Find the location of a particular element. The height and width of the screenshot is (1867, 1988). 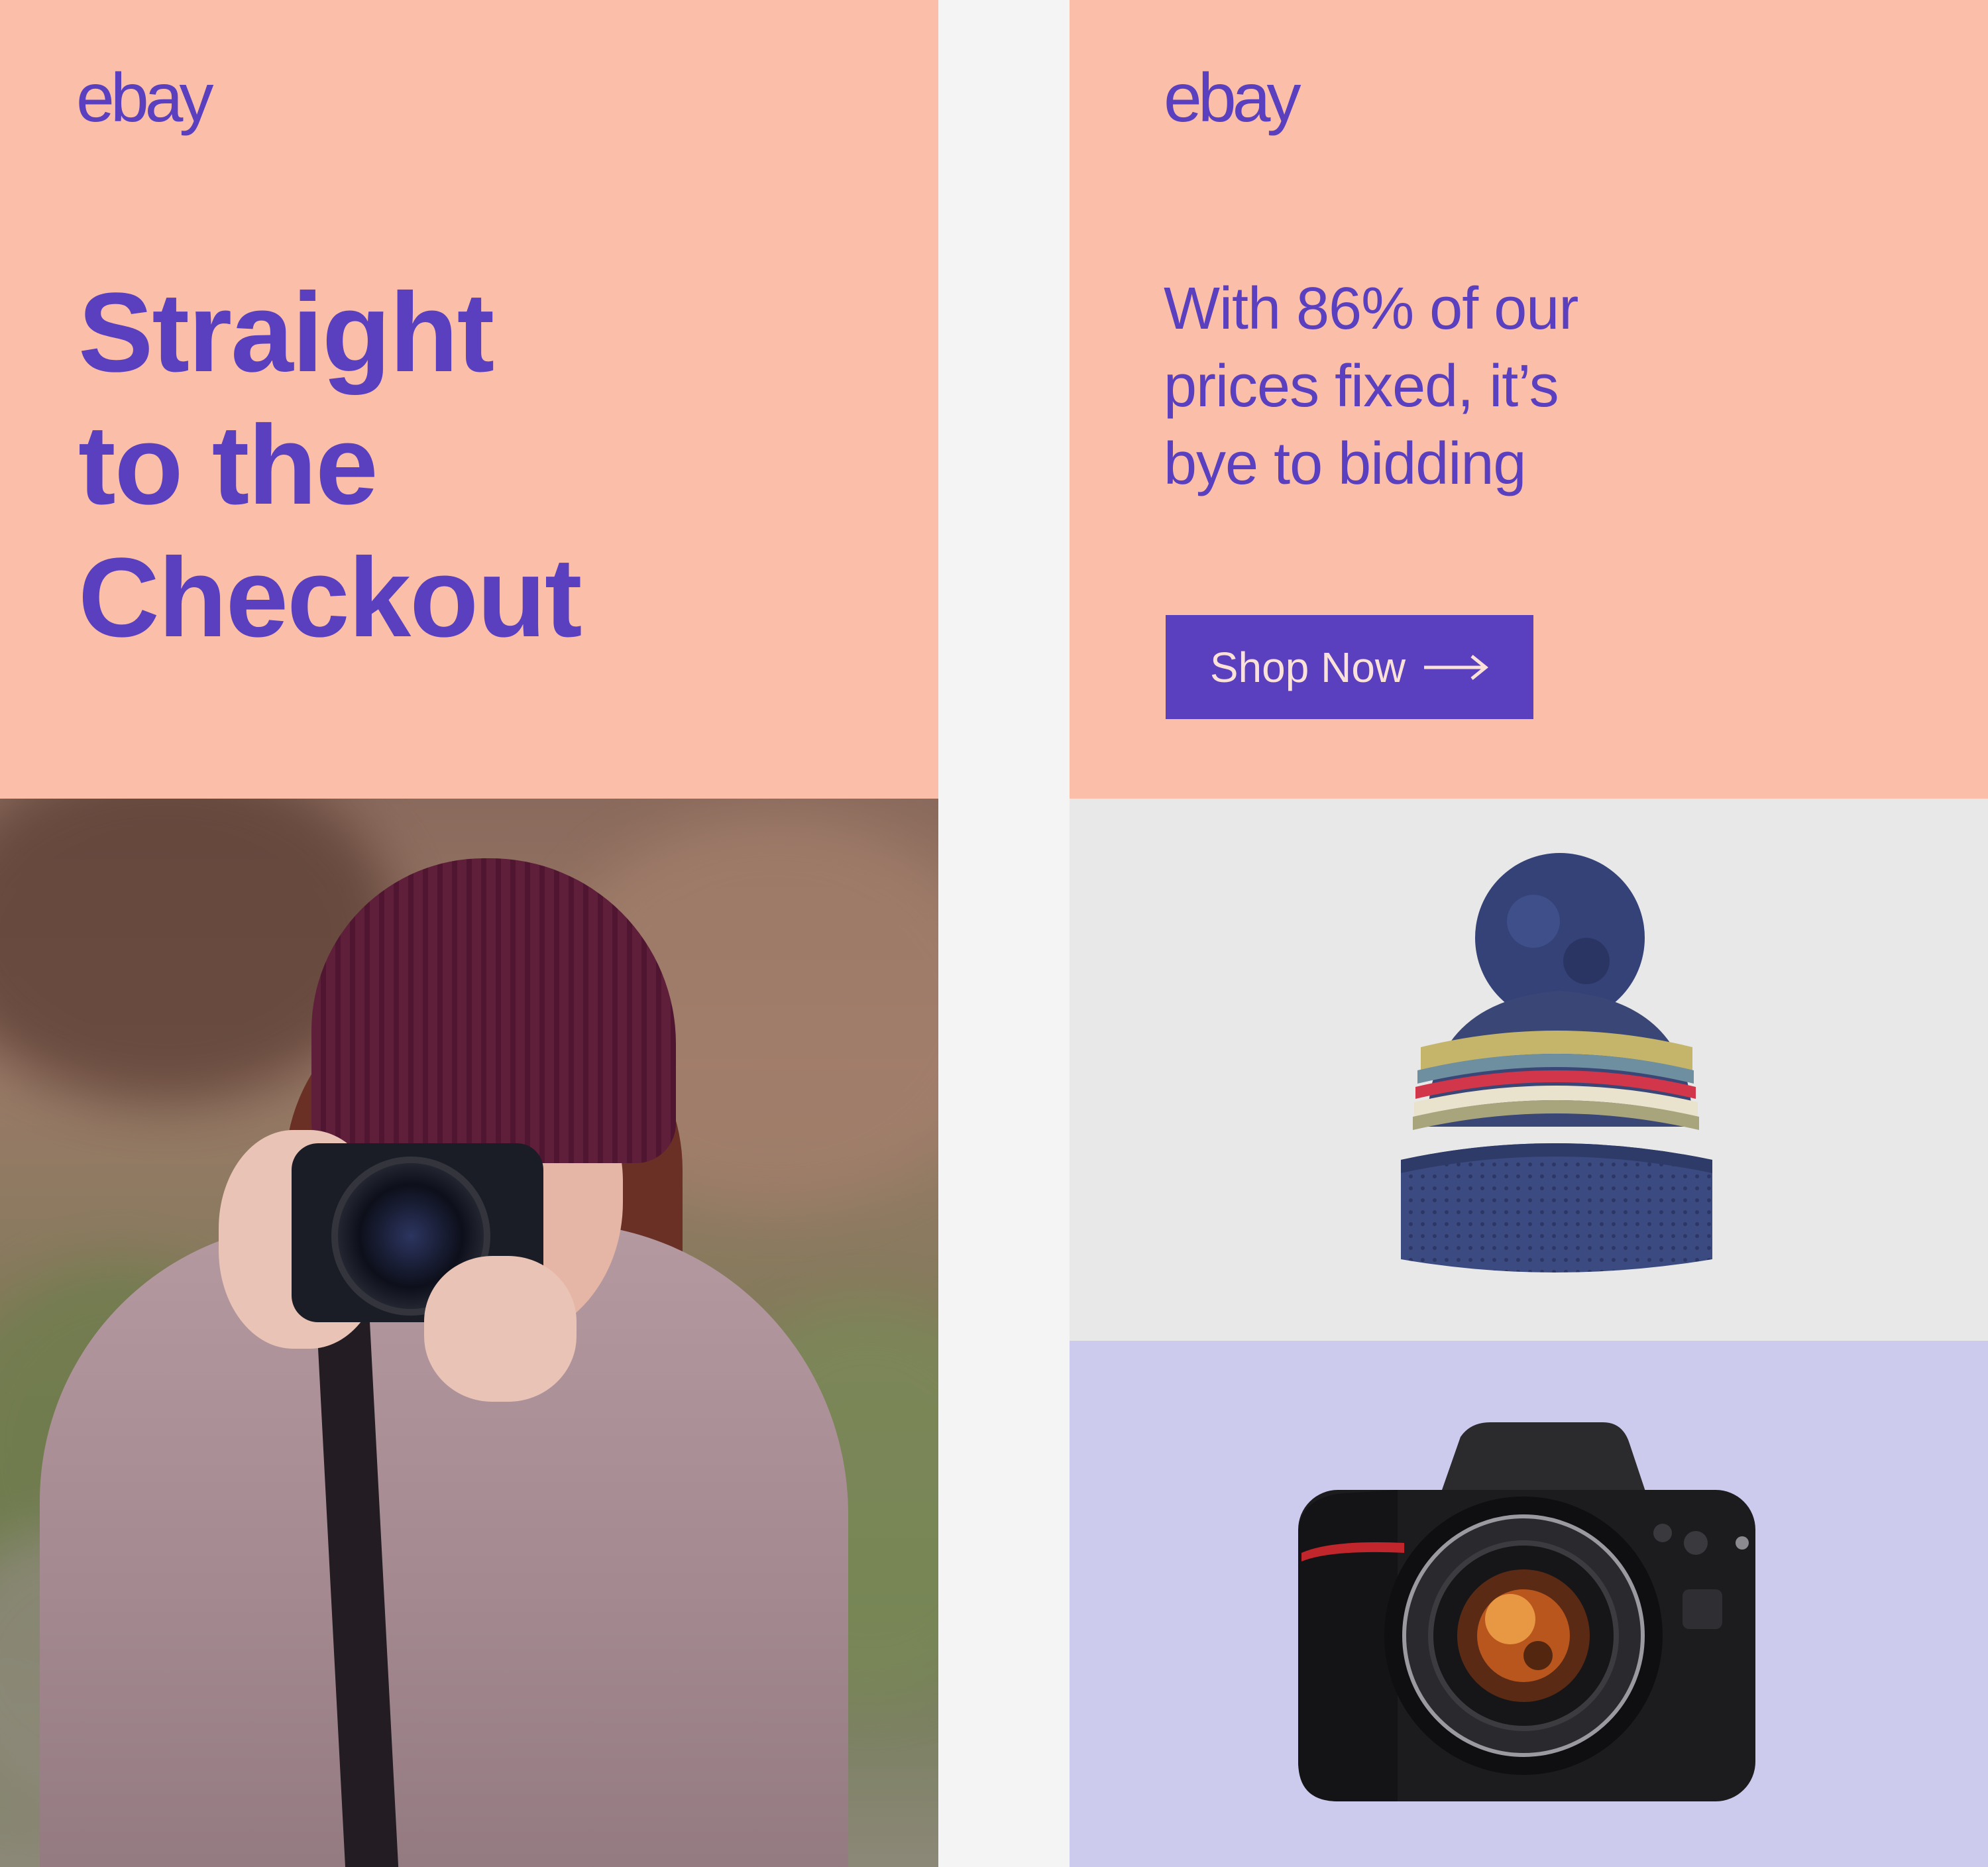

shop-now-label: Shop Now is located at coordinates (1307, 667).